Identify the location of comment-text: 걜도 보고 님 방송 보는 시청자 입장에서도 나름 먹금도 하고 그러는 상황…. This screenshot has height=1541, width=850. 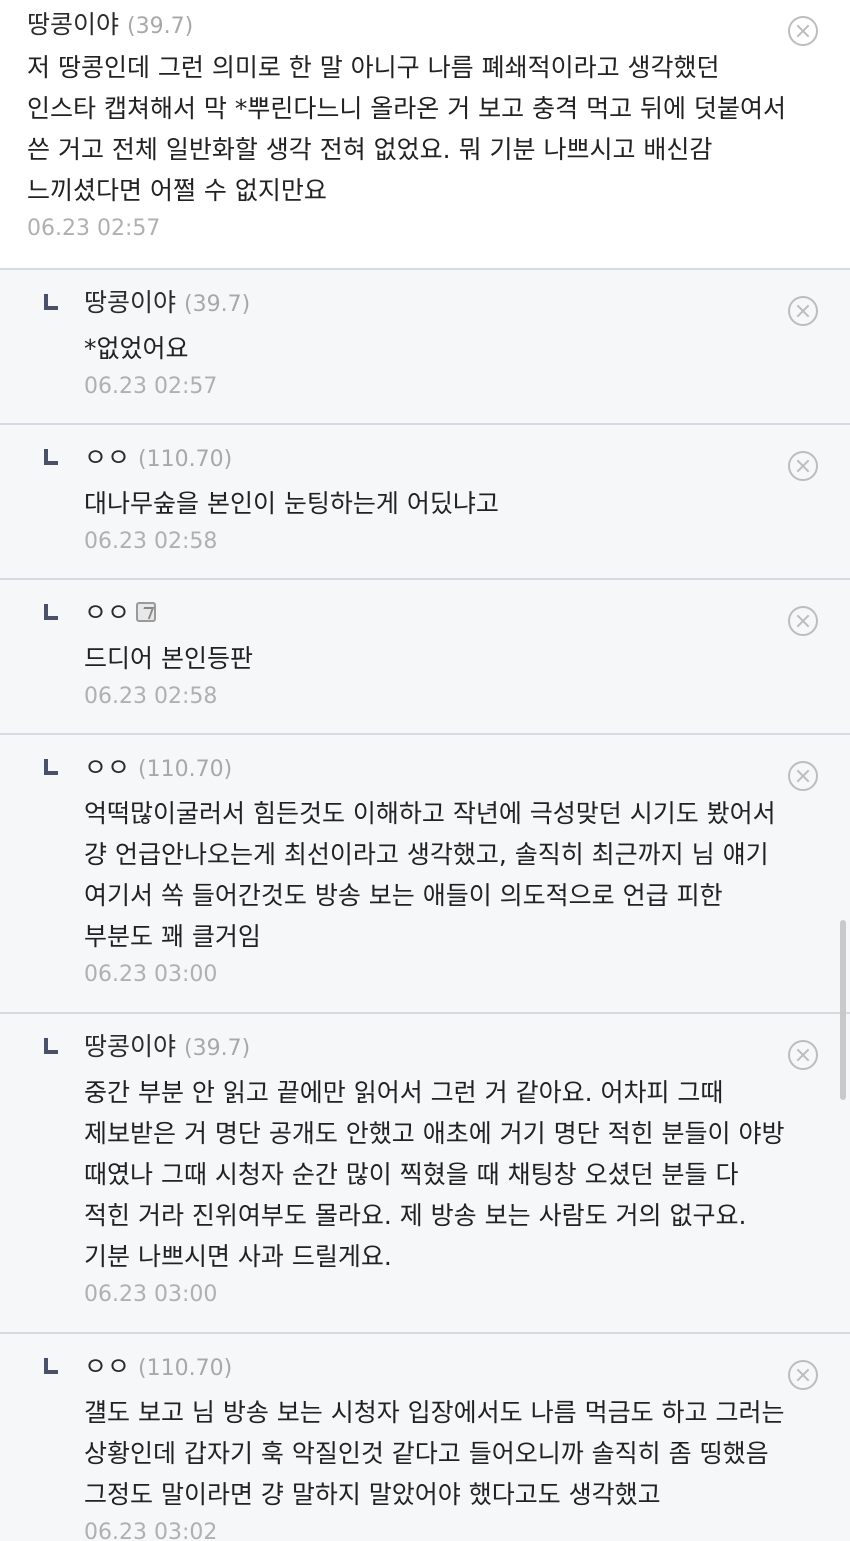
(434, 1453).